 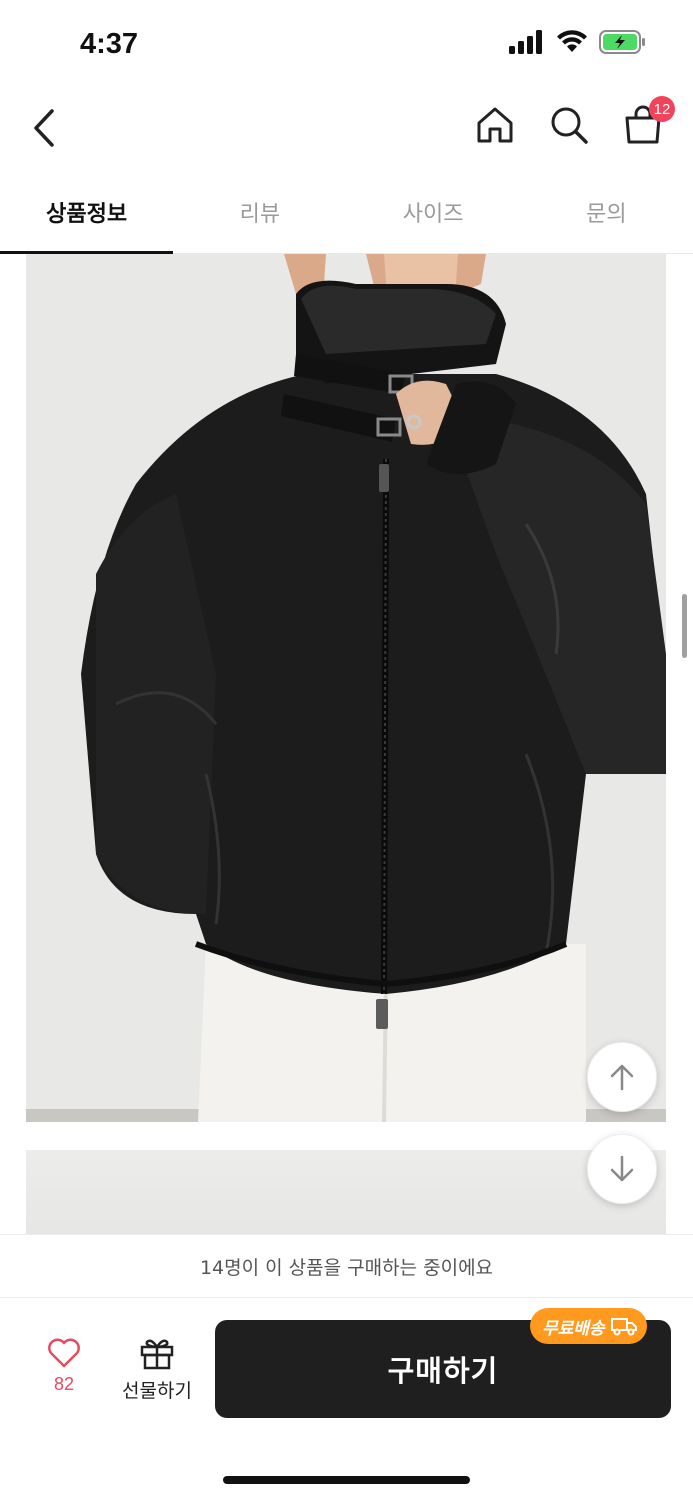 I want to click on product-photo-next, so click(x=346, y=1192).